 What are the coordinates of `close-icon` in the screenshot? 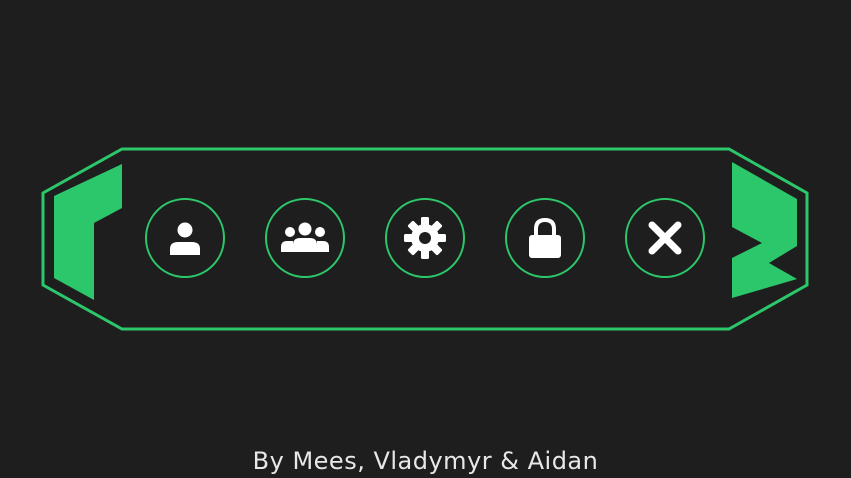 It's located at (665, 238).